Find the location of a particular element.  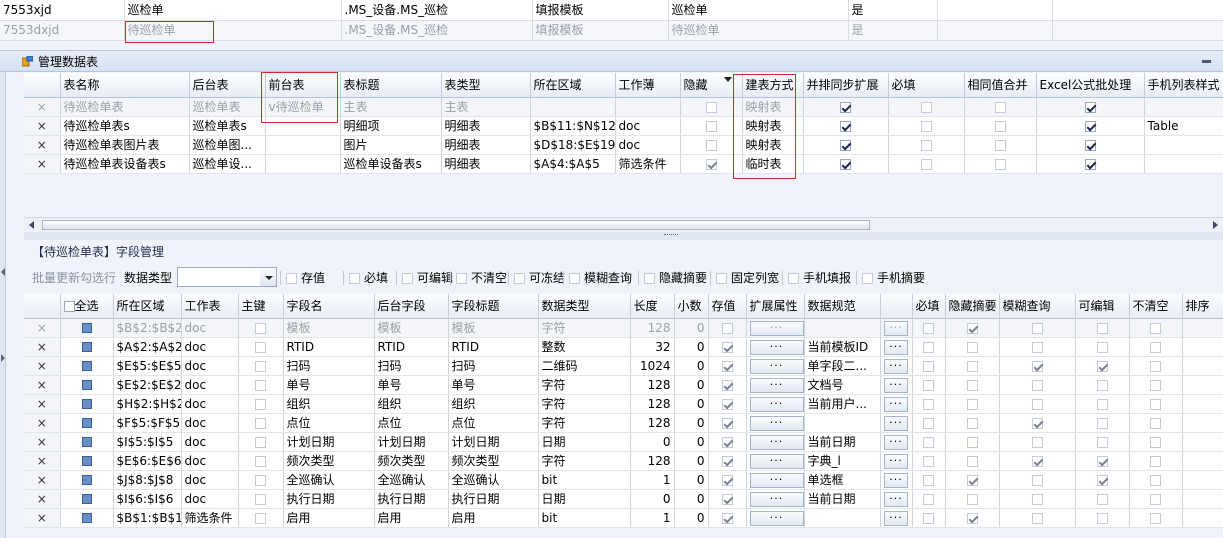

filter-icon is located at coordinates (728, 79).